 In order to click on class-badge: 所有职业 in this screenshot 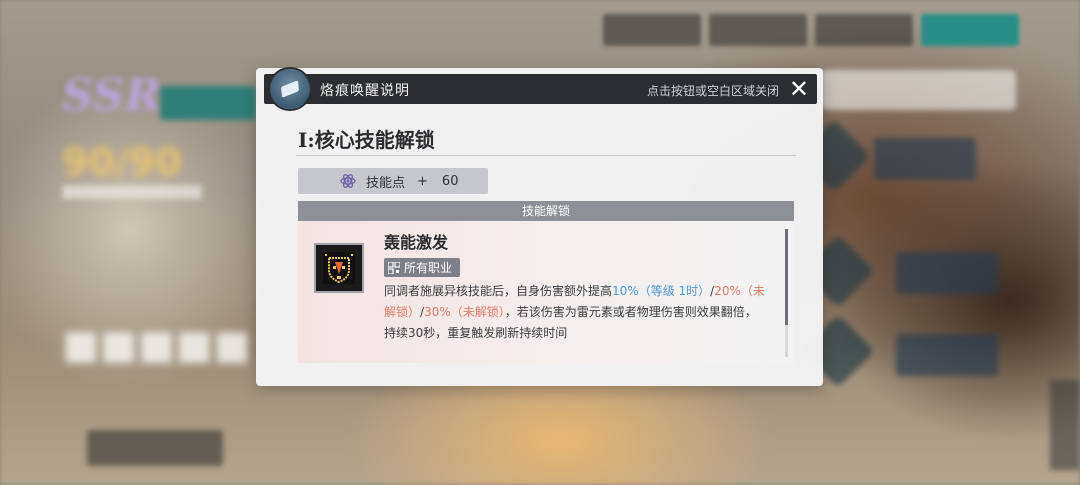, I will do `click(422, 267)`.